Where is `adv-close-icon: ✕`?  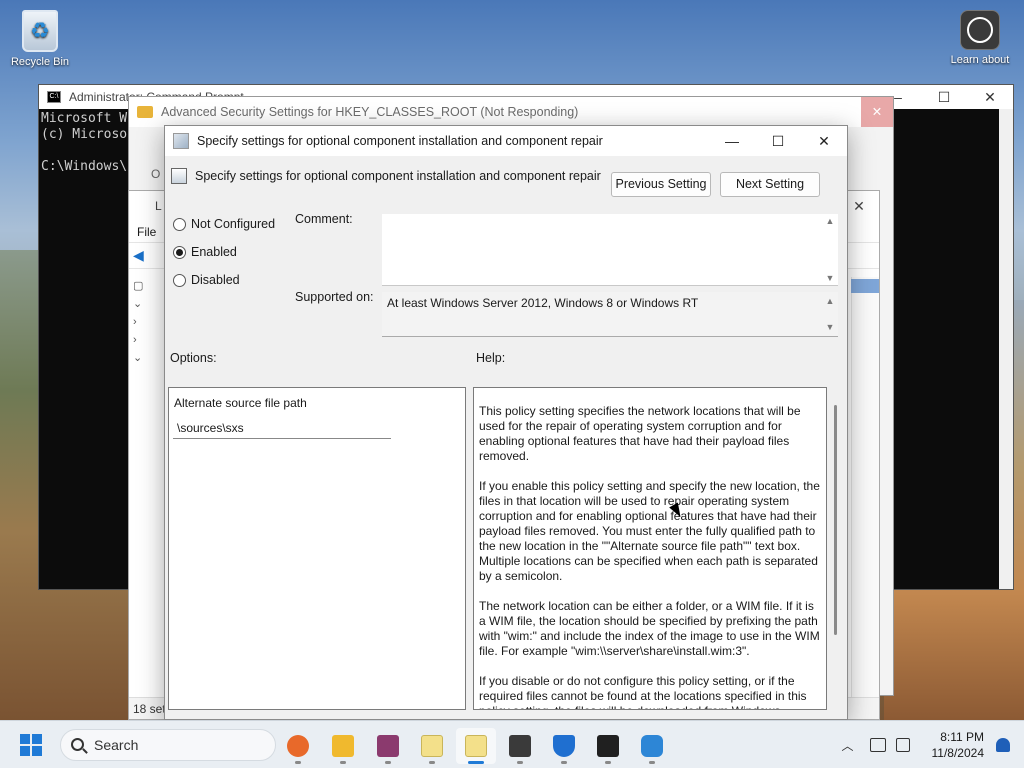
adv-close-icon: ✕ is located at coordinates (877, 112).